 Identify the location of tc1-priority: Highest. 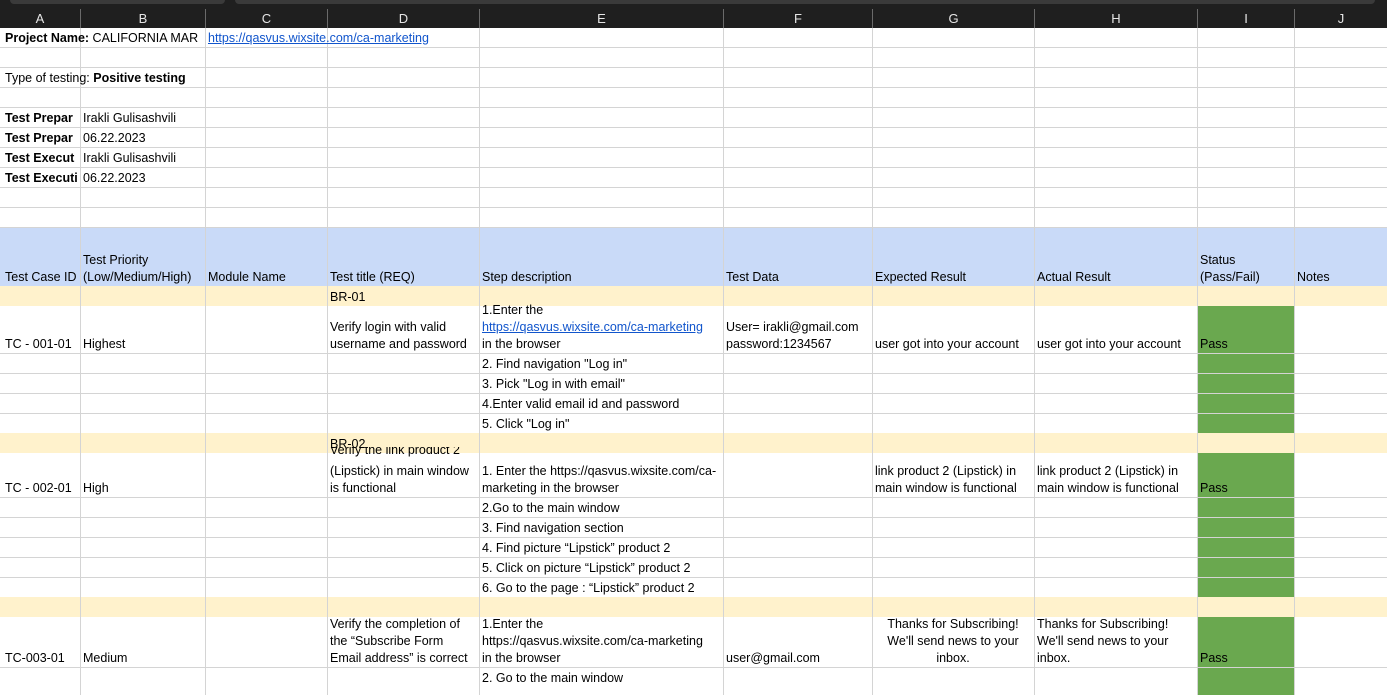
(142, 344).